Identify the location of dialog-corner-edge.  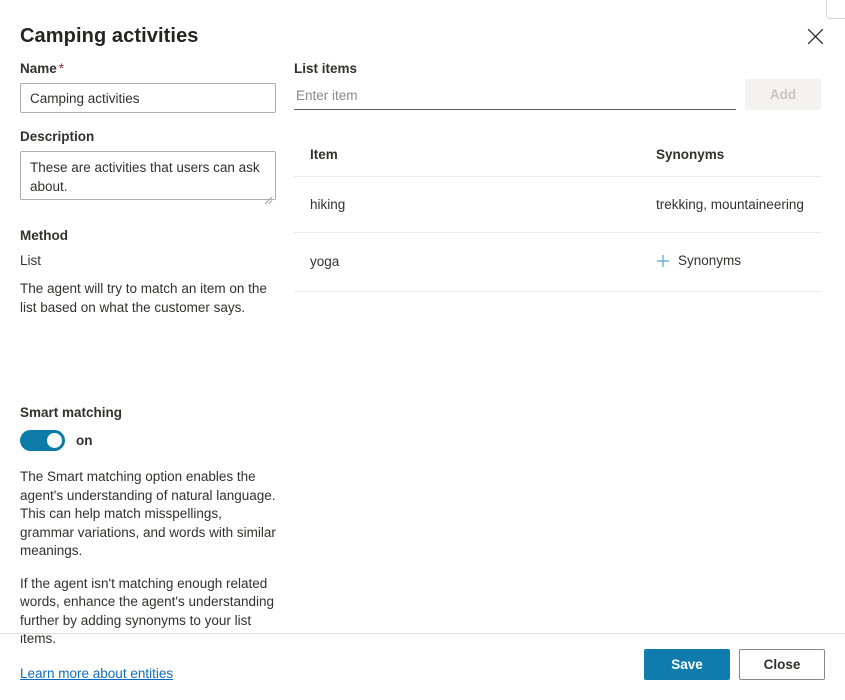
(835, 9).